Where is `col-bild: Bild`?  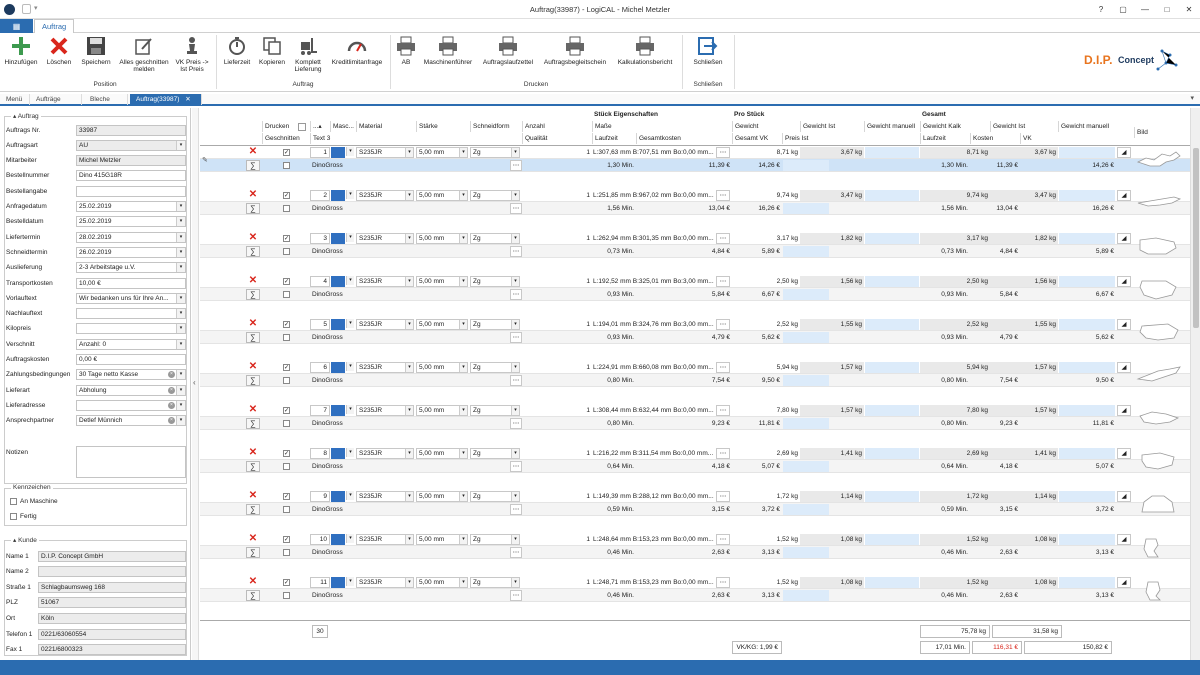 col-bild: Bild is located at coordinates (1159, 132).